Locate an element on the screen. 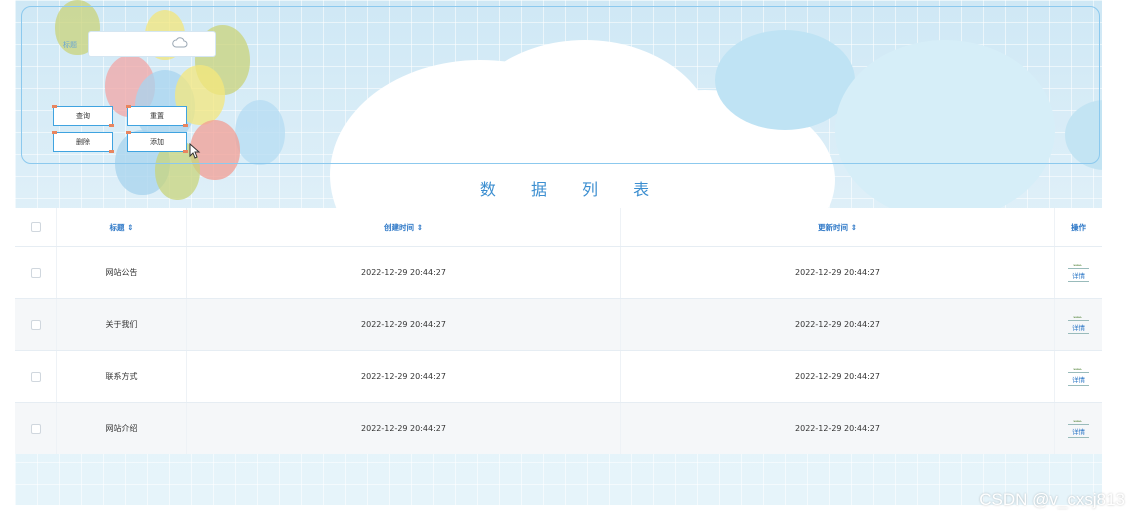 This screenshot has width=1129, height=513. title-search-input is located at coordinates (152, 44).